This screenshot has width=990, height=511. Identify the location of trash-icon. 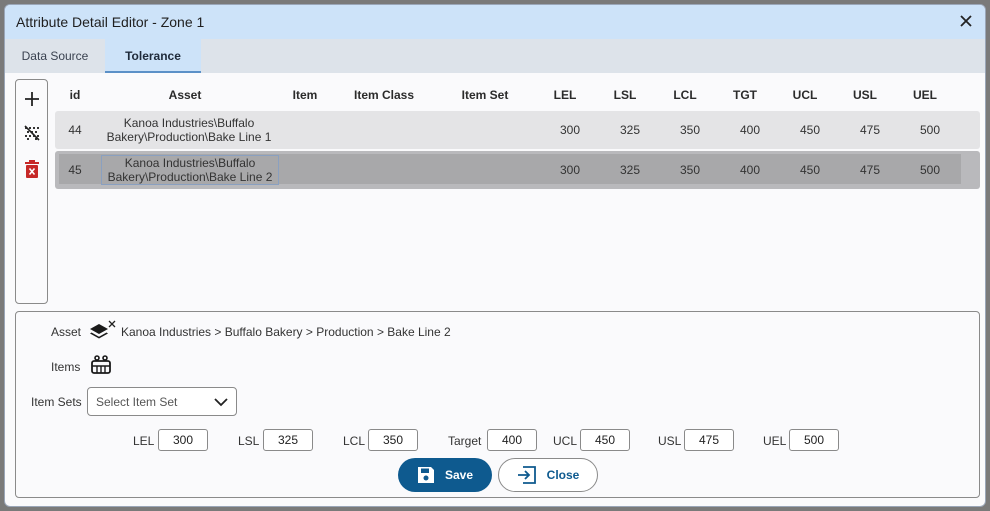
(32, 169).